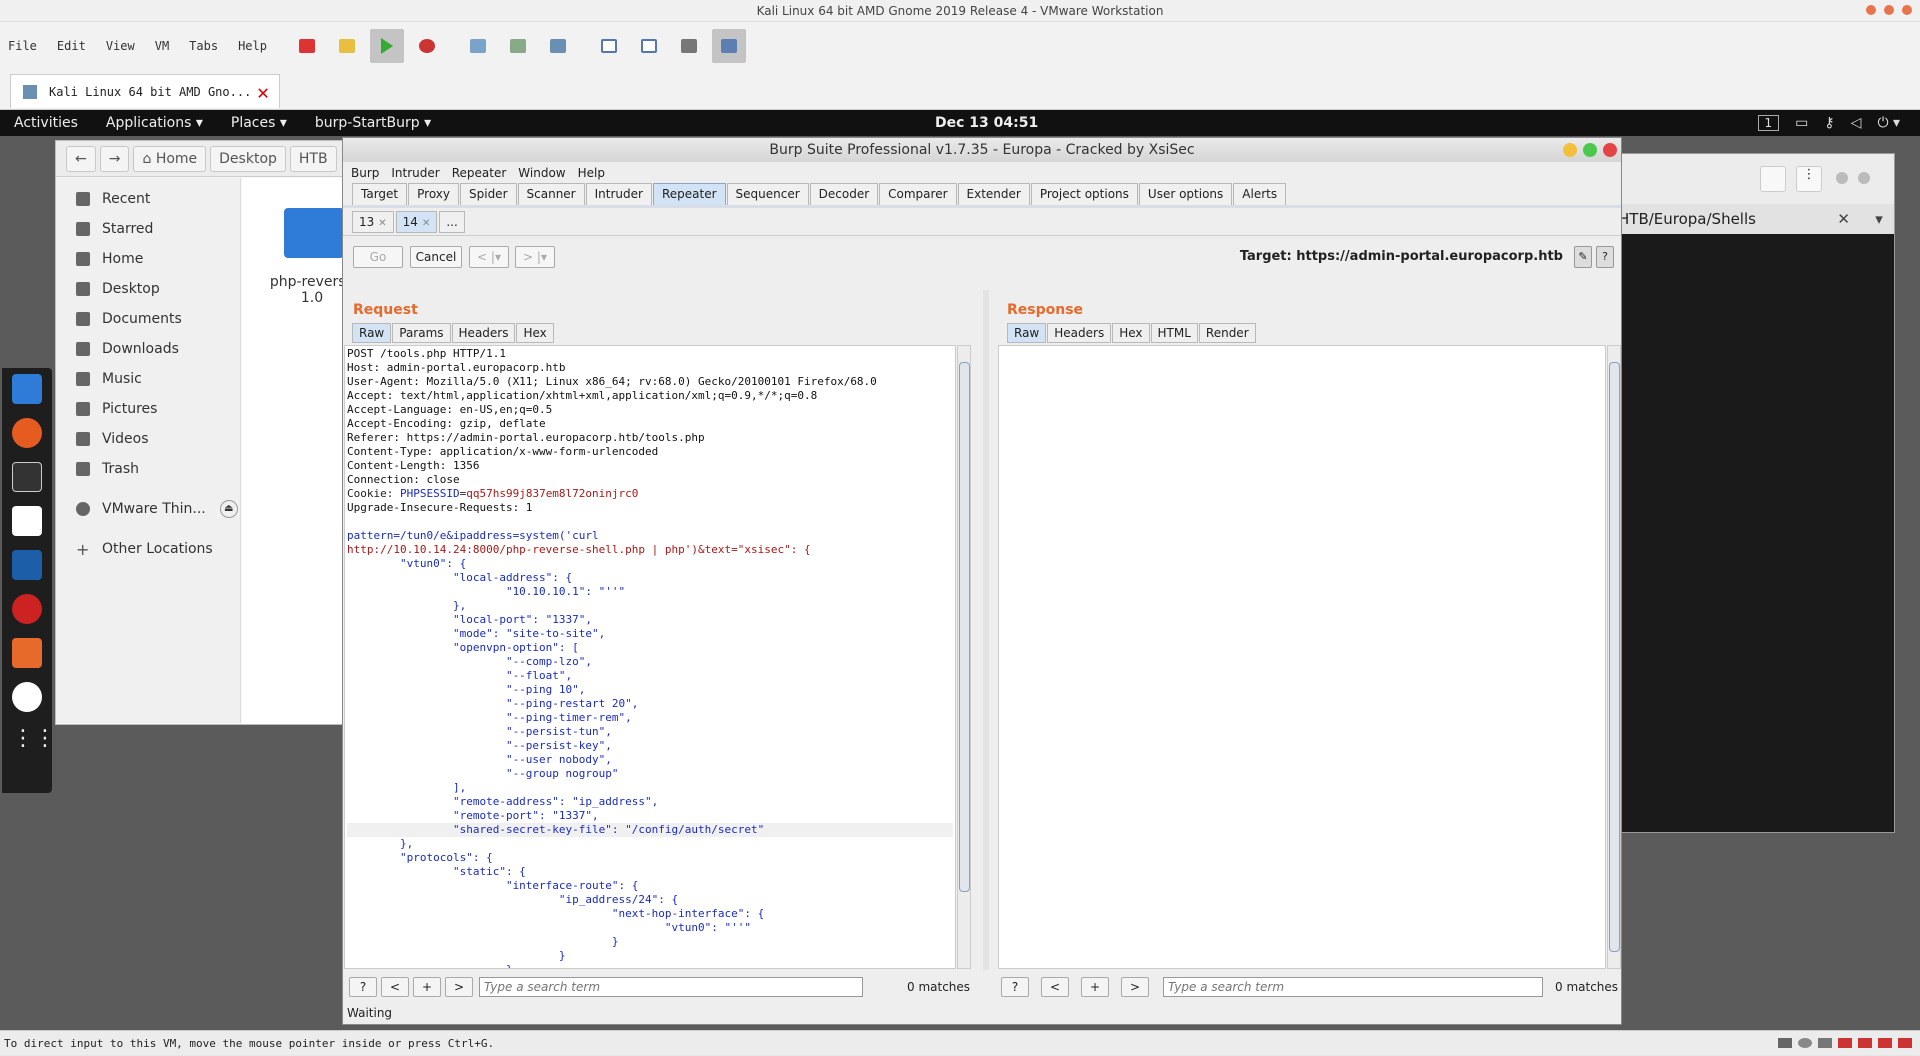 The height and width of the screenshot is (1056, 1920). Describe the element at coordinates (380, 194) in the screenshot. I see `tab-target: Target` at that location.